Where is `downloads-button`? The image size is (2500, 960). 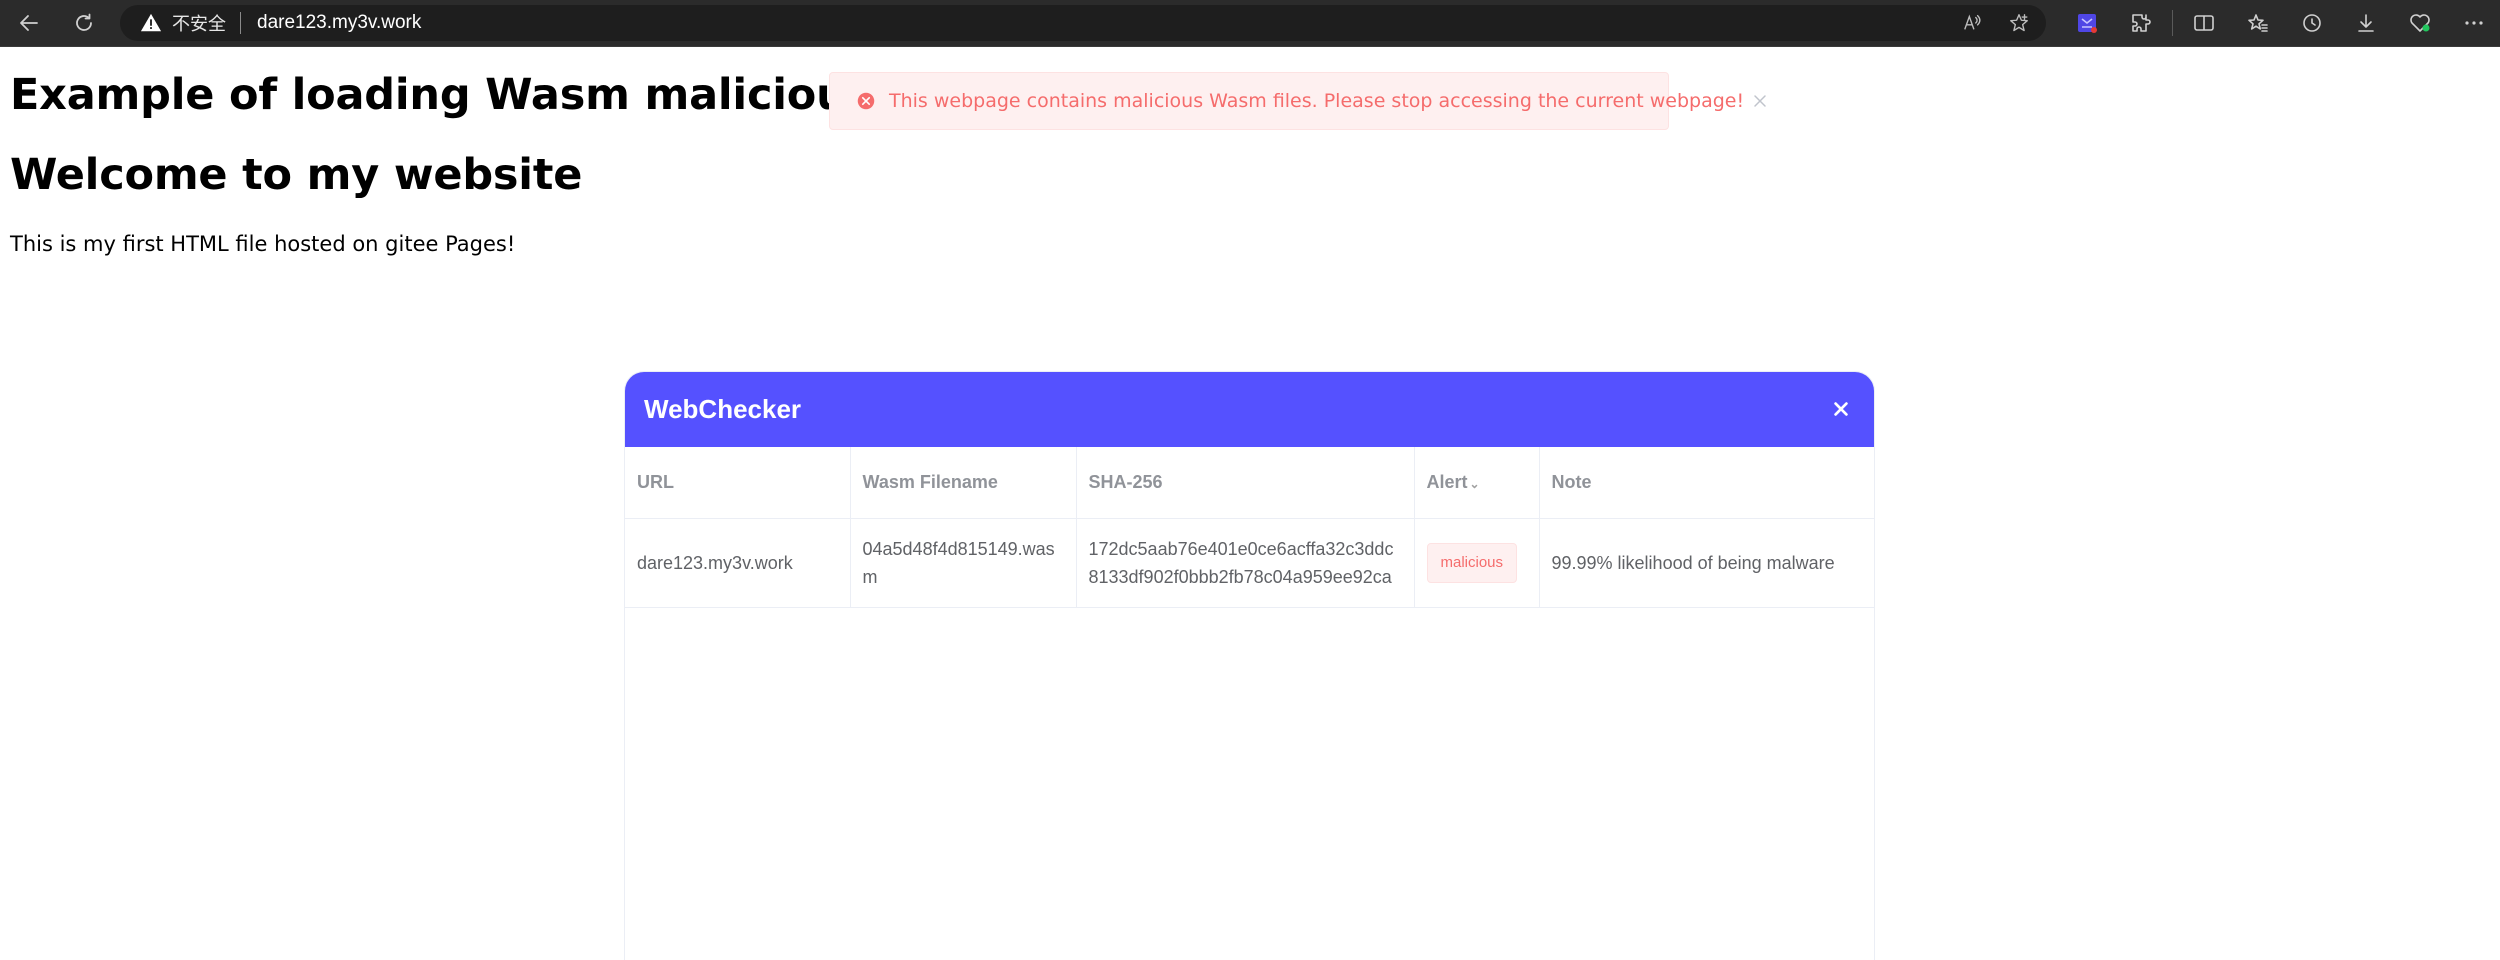 downloads-button is located at coordinates (2366, 23).